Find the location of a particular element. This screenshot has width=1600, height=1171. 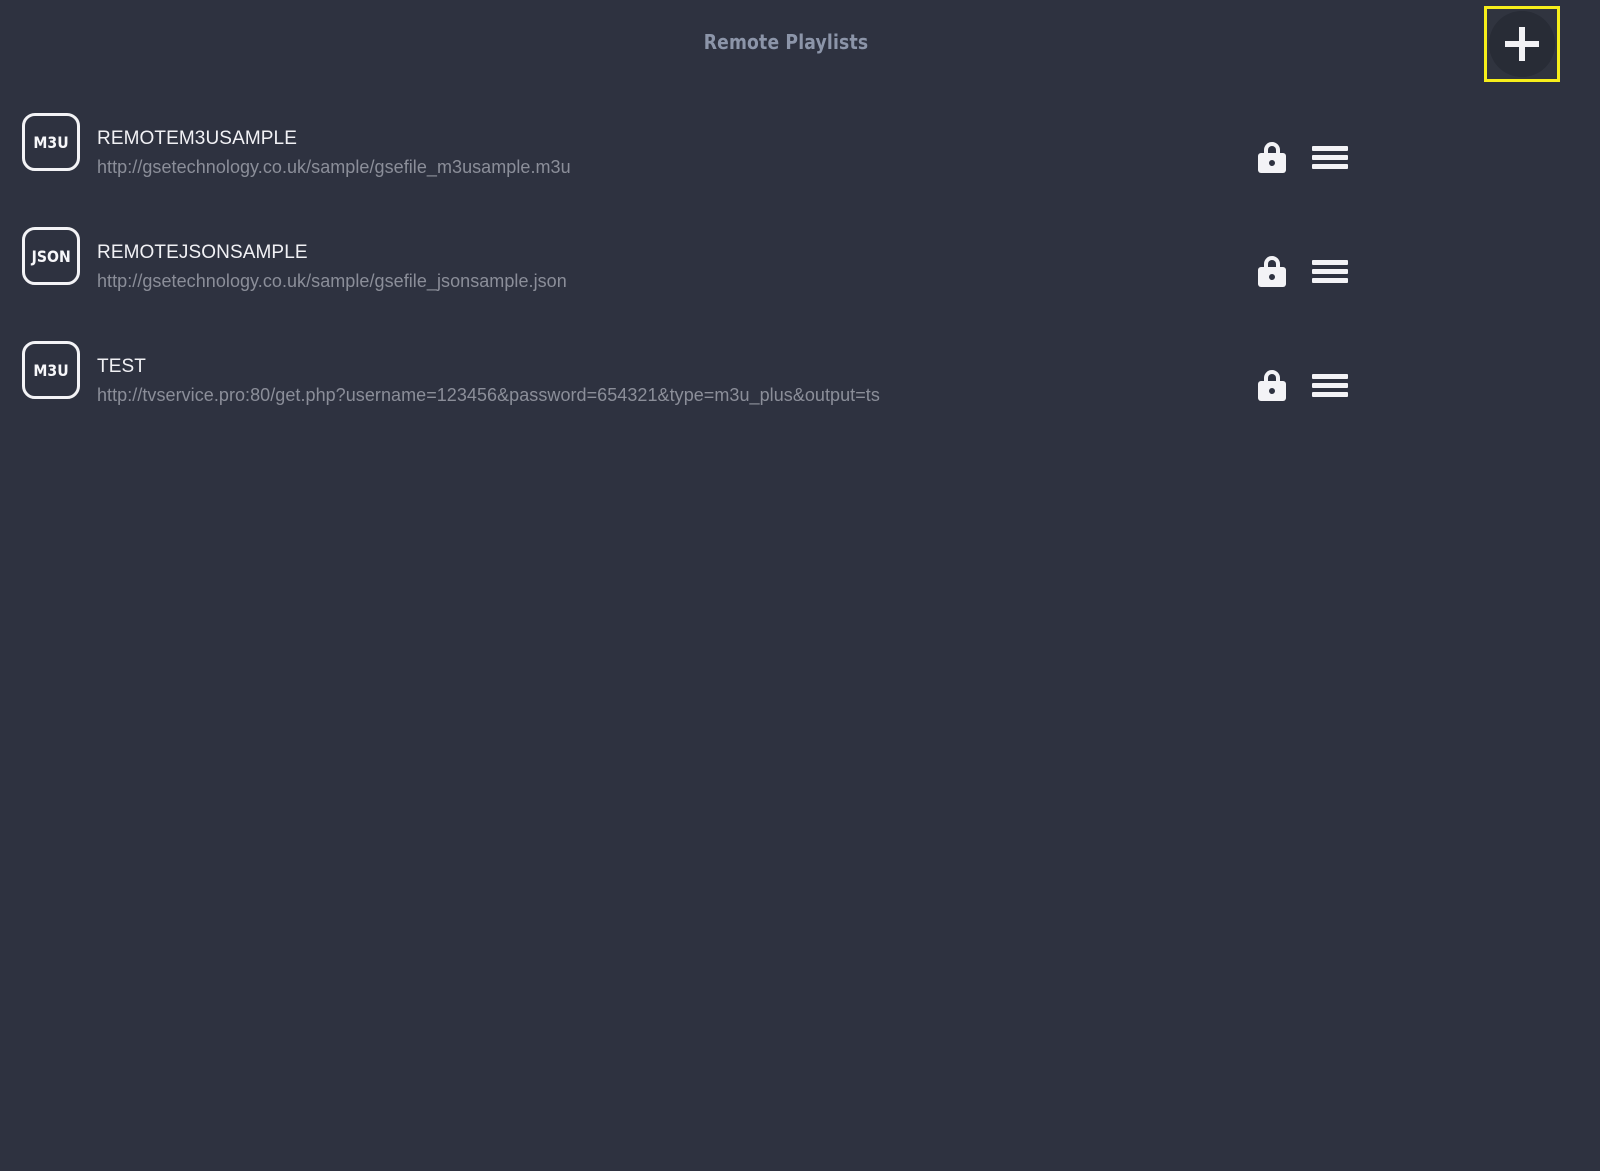

page-header: Remote Playlists is located at coordinates (800, 46).